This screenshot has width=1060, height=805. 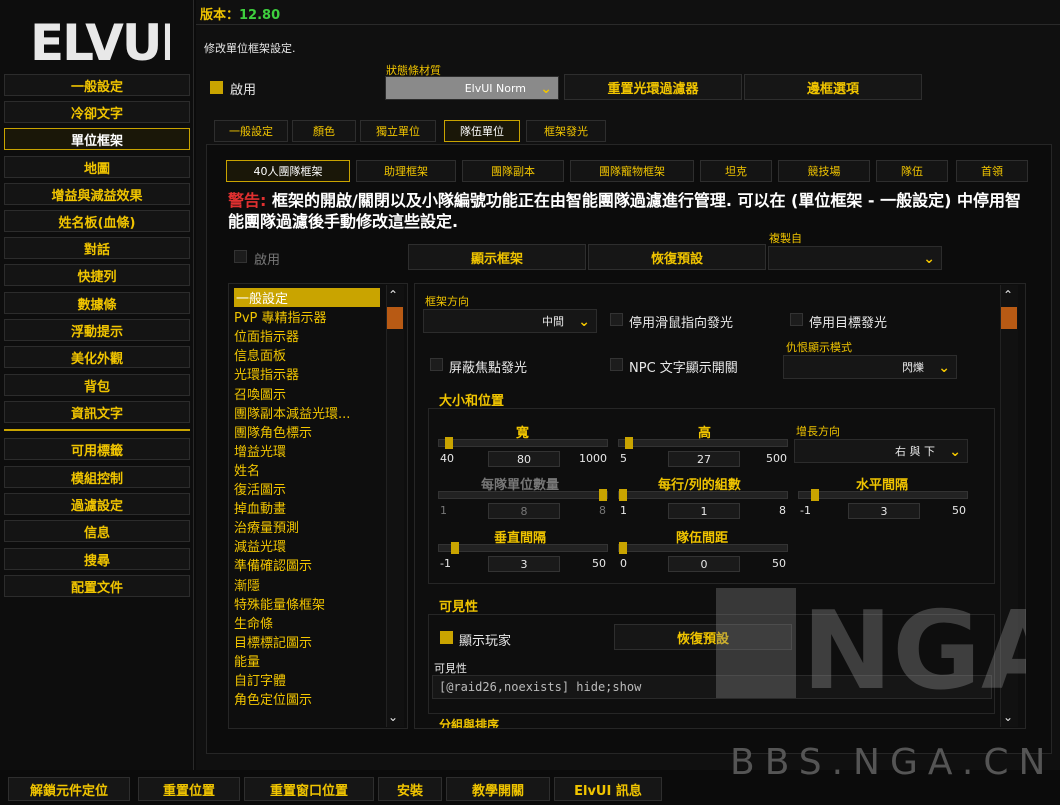 What do you see at coordinates (497, 257) in the screenshot?
I see `show-frames-button: 顯示框架` at bounding box center [497, 257].